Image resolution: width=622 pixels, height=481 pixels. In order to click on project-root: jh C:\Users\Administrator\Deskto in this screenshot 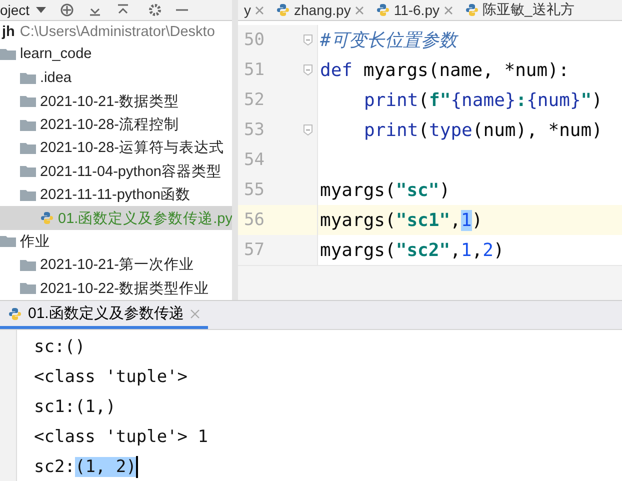, I will do `click(116, 31)`.